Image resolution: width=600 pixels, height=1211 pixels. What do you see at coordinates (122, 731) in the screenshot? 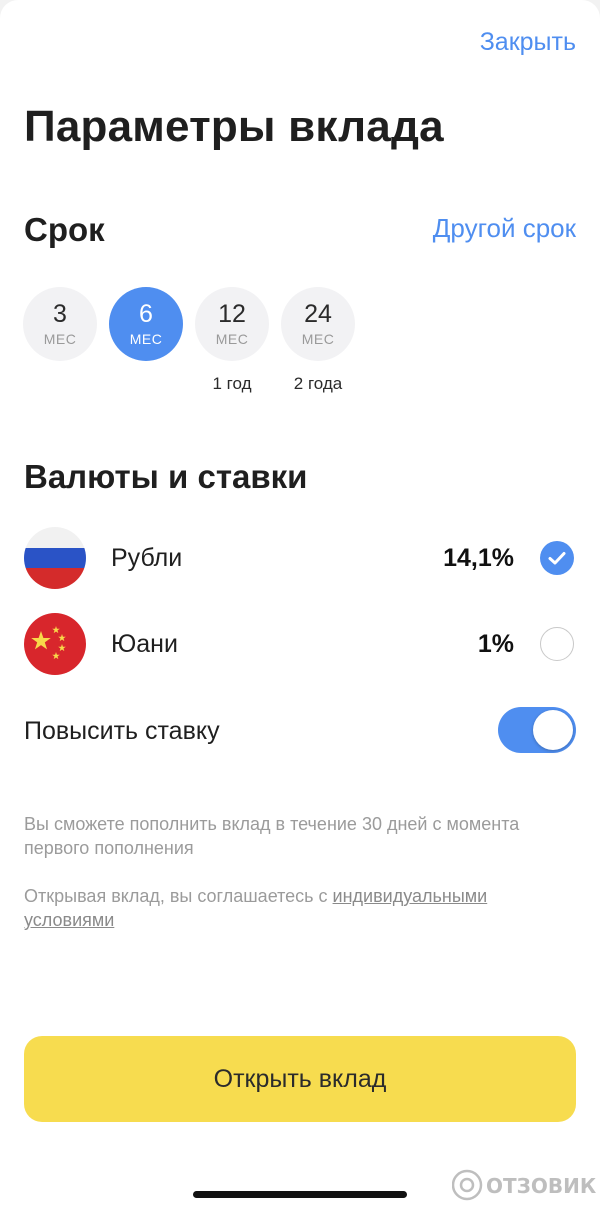
I see `boost-rate-label: Повысить ставку` at bounding box center [122, 731].